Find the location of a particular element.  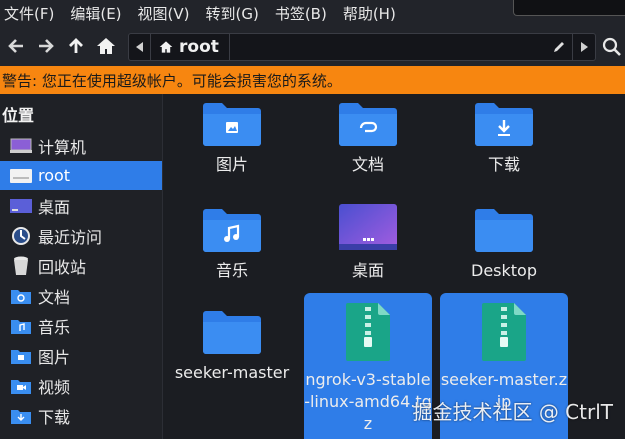

sidebar-item-desktop: 桌面 is located at coordinates (81, 205).